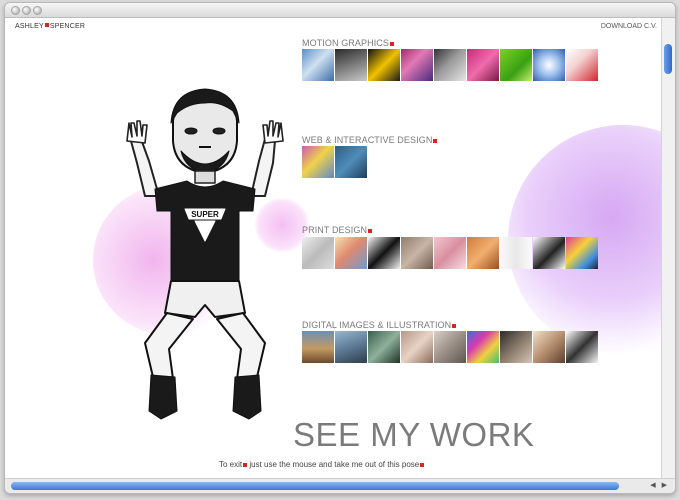 This screenshot has width=680, height=500. Describe the element at coordinates (26, 10) in the screenshot. I see `minimize-window-icon` at that location.